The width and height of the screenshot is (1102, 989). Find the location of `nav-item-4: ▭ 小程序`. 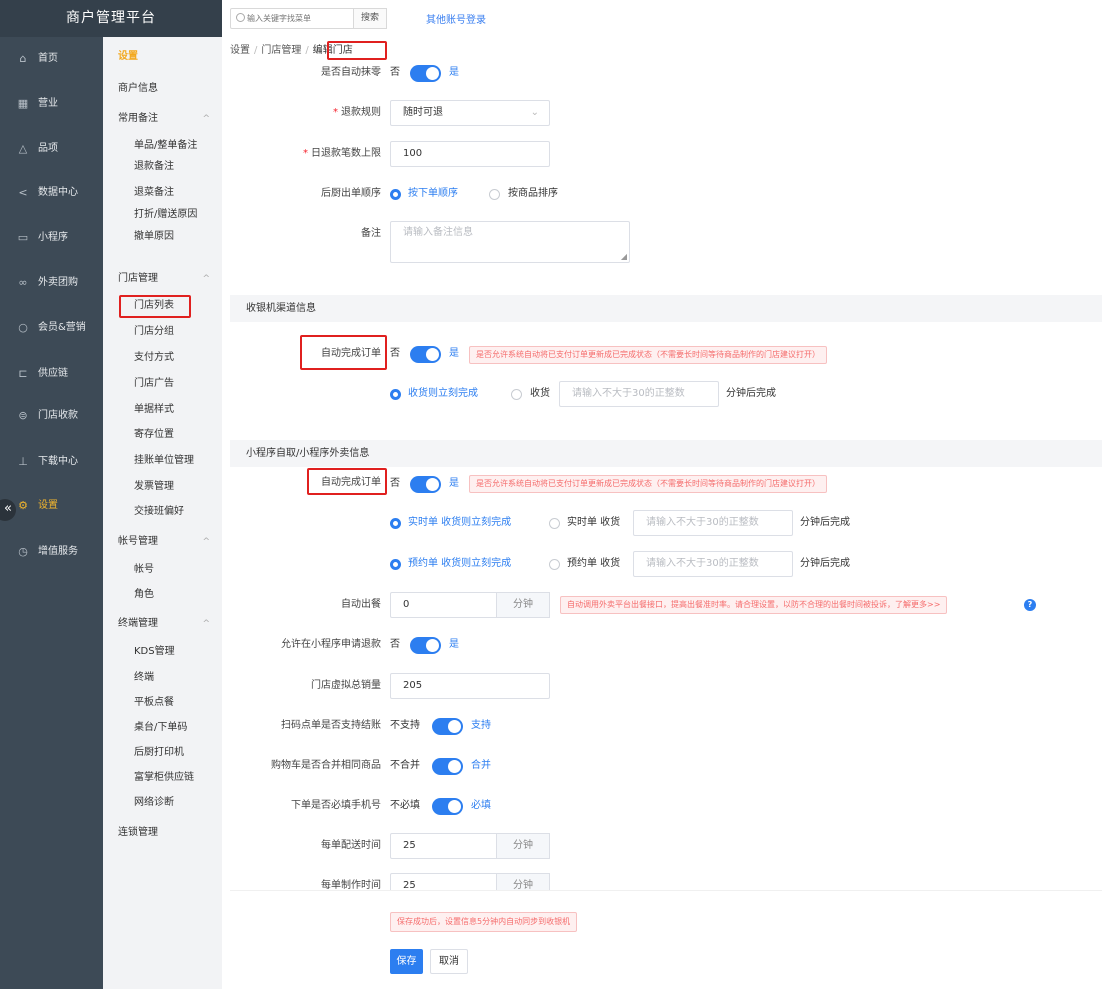

nav-item-4: ▭ 小程序 is located at coordinates (51, 238).